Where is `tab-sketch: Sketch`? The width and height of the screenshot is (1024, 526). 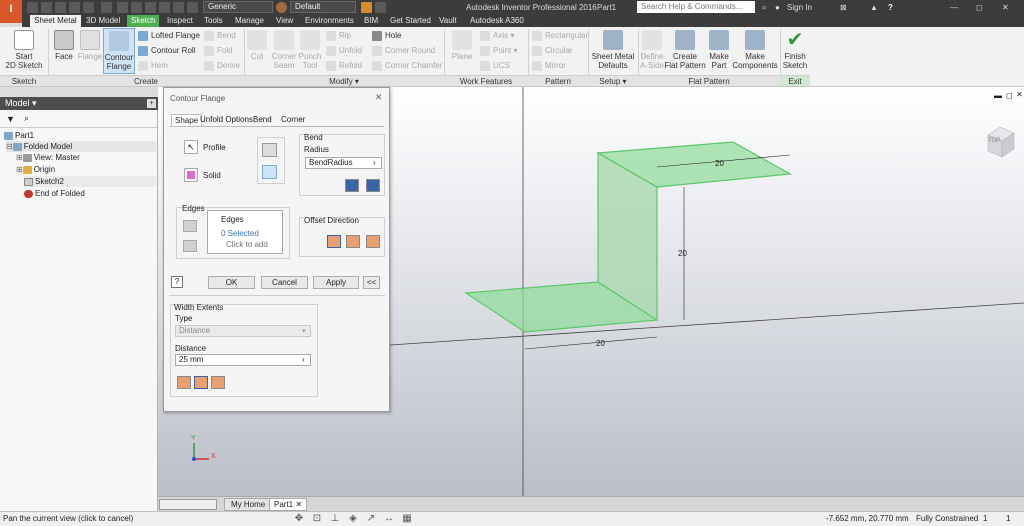
tab-sketch: Sketch is located at coordinates (143, 21).